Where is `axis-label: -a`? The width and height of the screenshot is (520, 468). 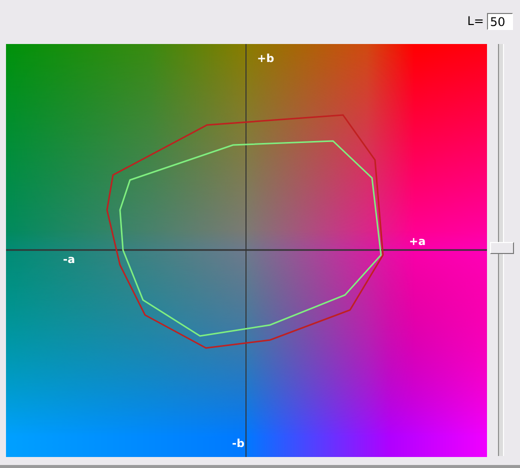
axis-label: -a is located at coordinates (69, 259).